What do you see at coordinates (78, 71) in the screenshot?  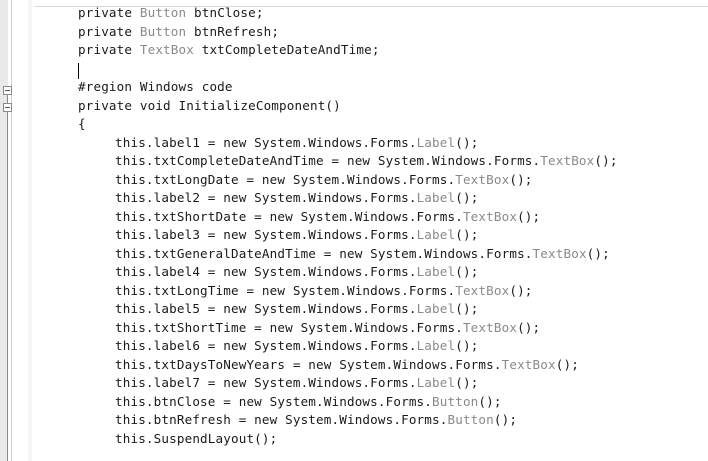 I see `text-caret` at bounding box center [78, 71].